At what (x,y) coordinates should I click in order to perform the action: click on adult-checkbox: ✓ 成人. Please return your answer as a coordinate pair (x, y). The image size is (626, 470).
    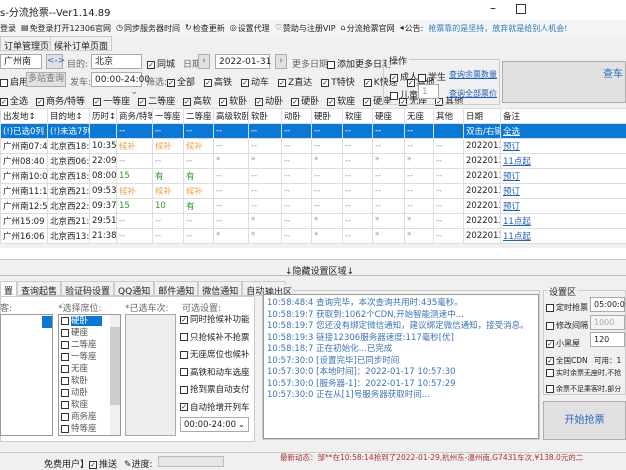
    Looking at the image, I should click on (404, 76).